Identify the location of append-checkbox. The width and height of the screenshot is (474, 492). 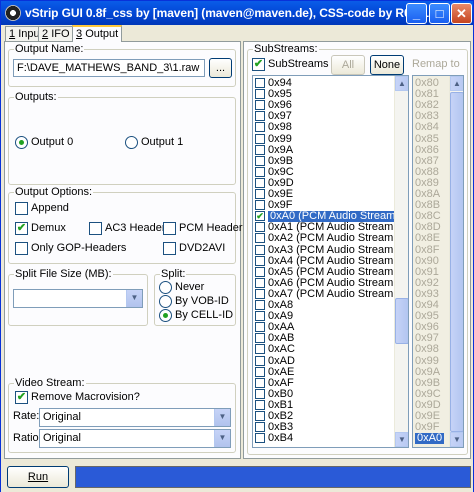
(21, 208).